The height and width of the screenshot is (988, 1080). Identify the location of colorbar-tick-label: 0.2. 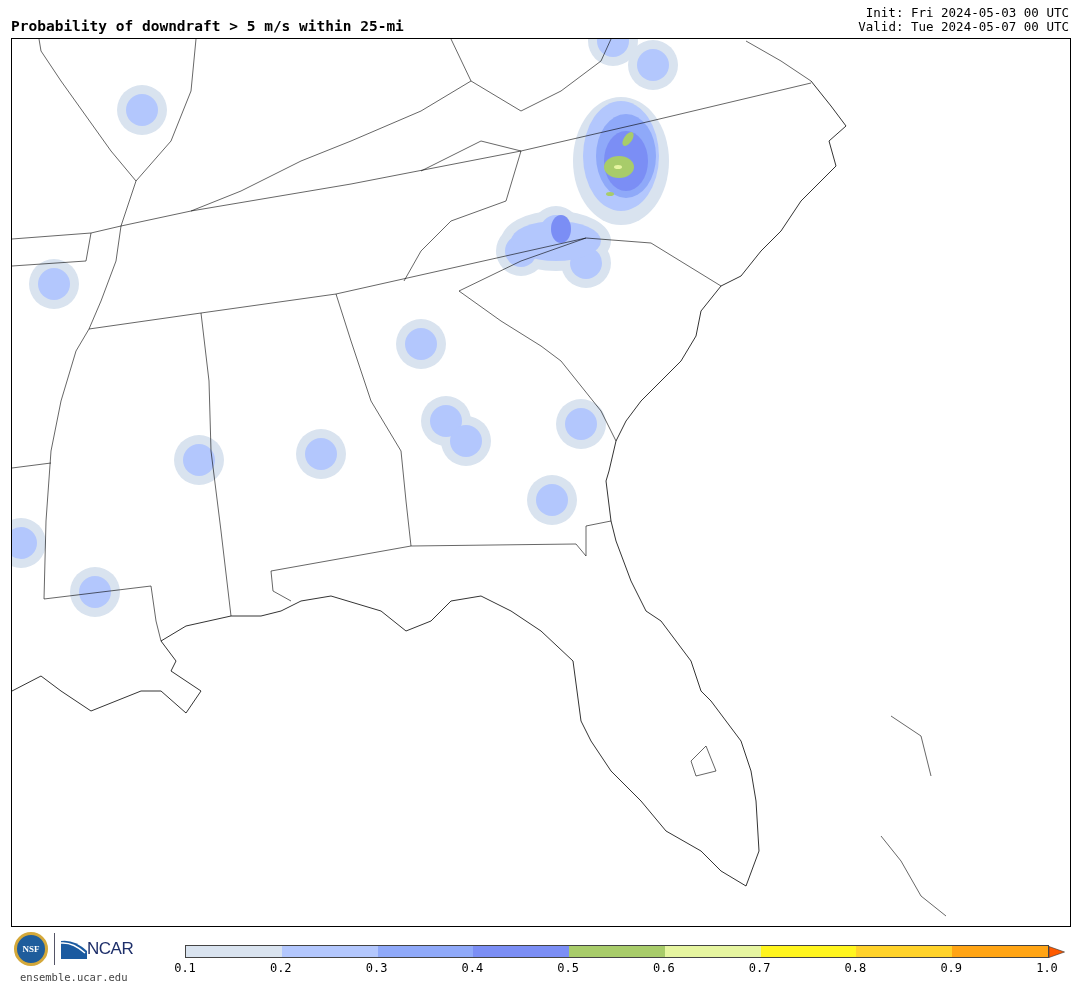
(280, 968).